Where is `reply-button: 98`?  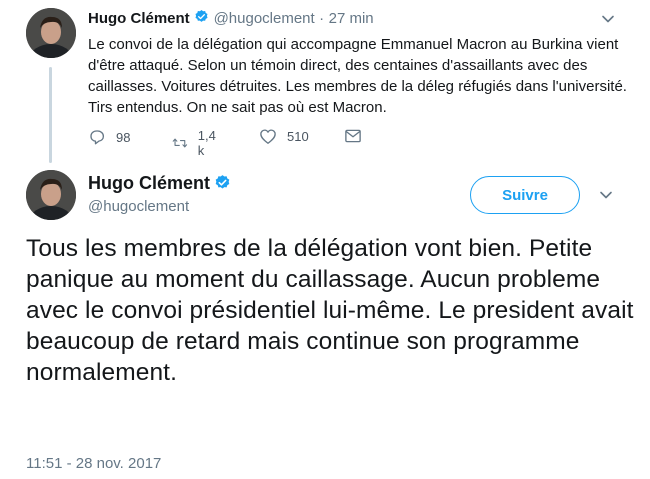
reply-button: 98 is located at coordinates (109, 137).